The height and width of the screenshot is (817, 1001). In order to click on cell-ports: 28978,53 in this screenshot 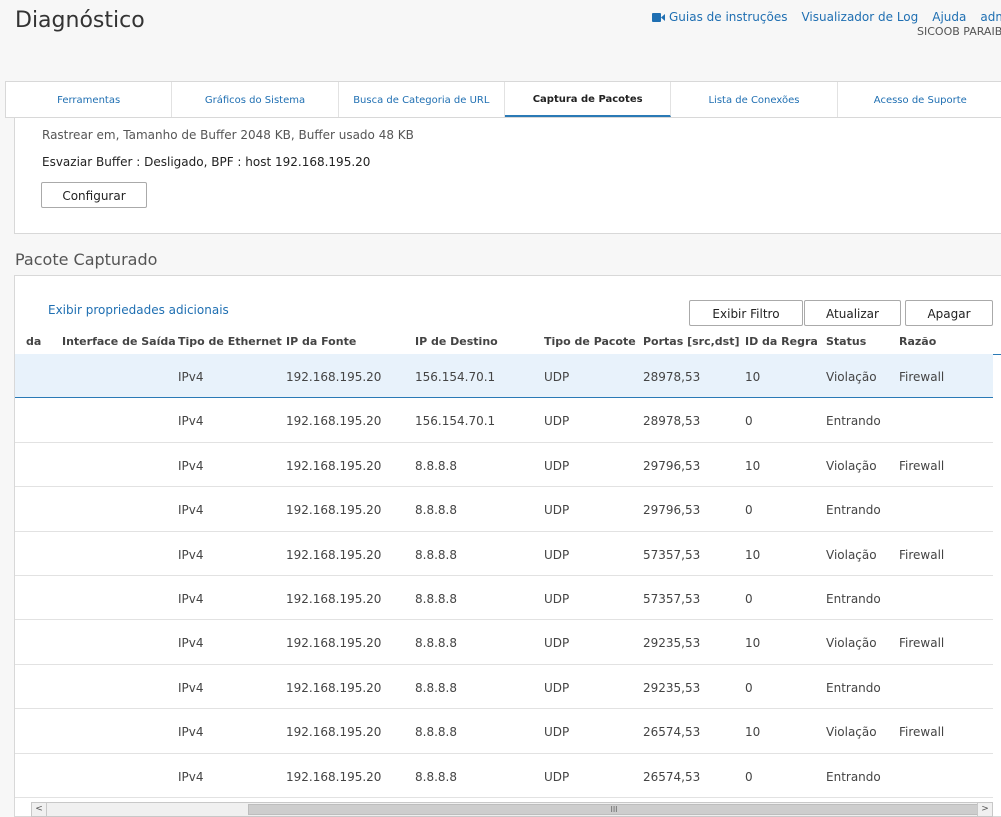, I will do `click(672, 377)`.